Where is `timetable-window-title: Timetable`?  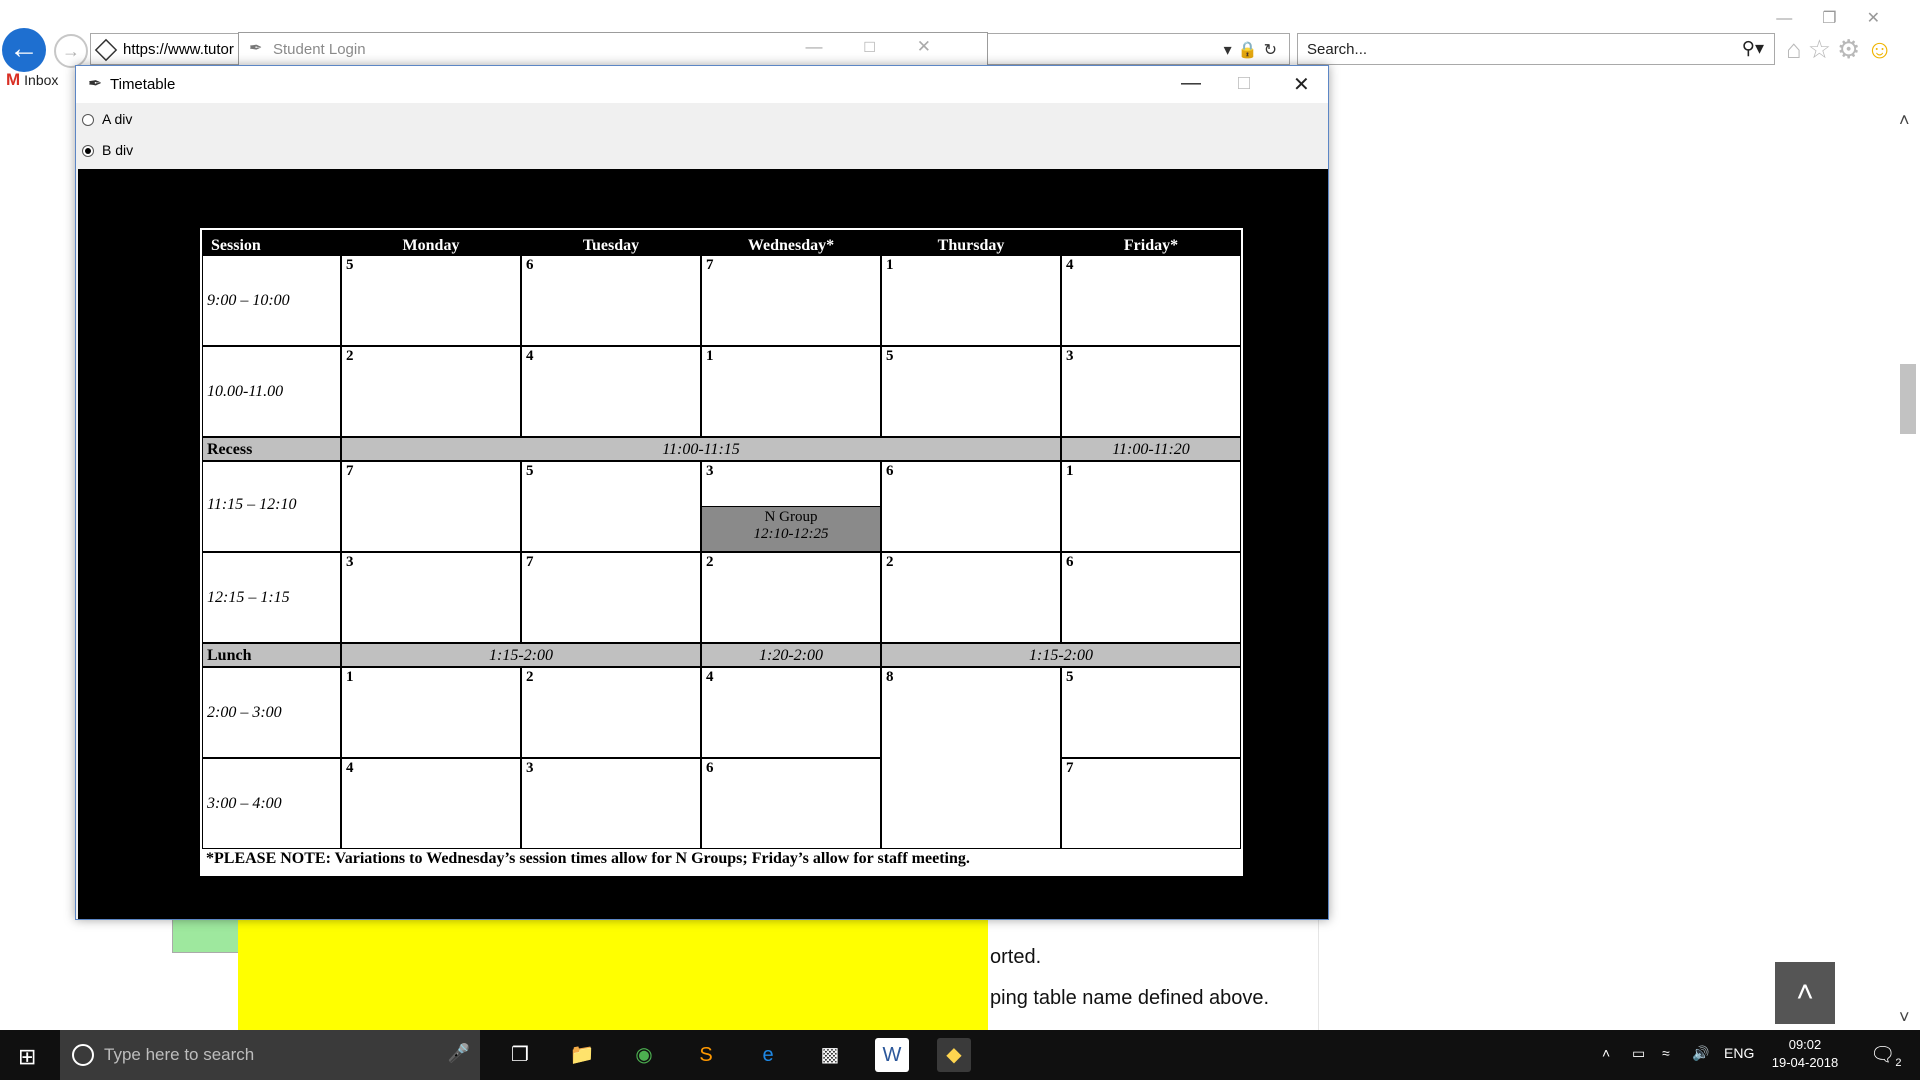 timetable-window-title: Timetable is located at coordinates (143, 84).